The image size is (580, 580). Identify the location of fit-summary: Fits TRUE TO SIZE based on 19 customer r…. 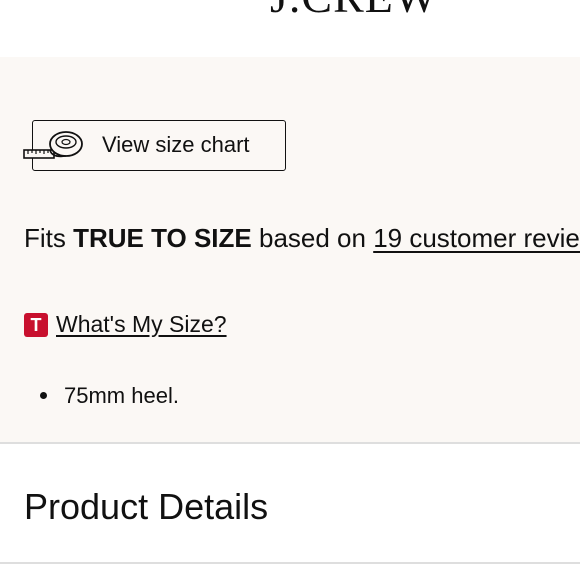
(302, 238).